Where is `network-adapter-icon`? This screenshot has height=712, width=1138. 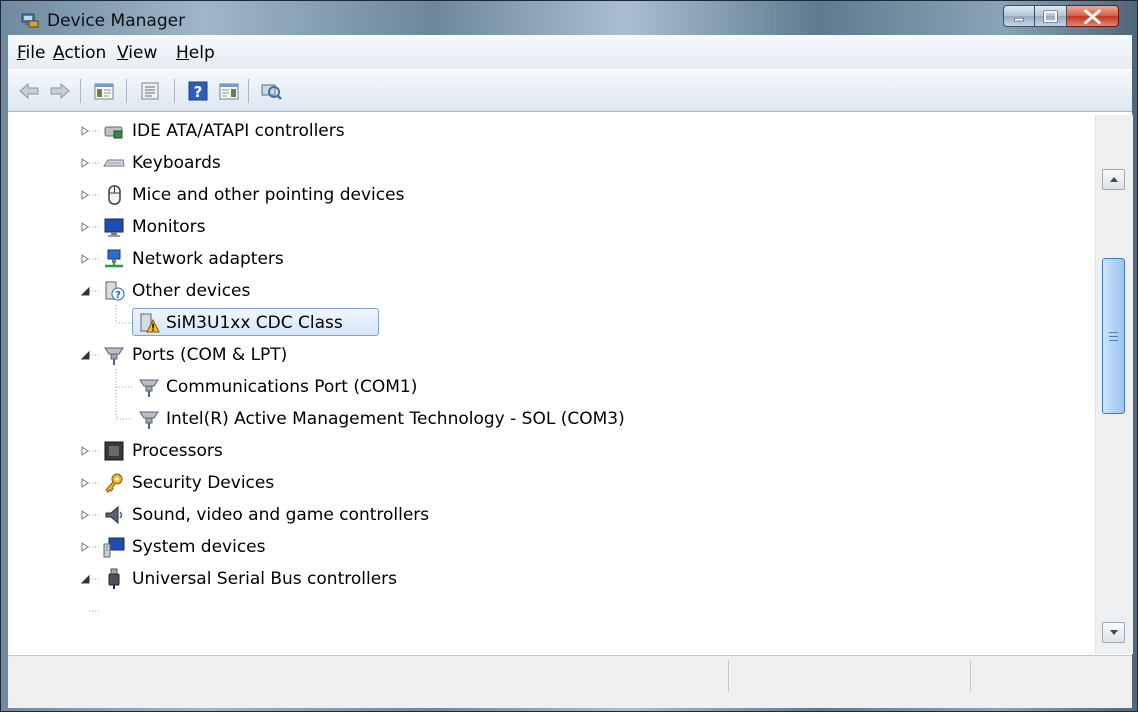
network-adapter-icon is located at coordinates (114, 258).